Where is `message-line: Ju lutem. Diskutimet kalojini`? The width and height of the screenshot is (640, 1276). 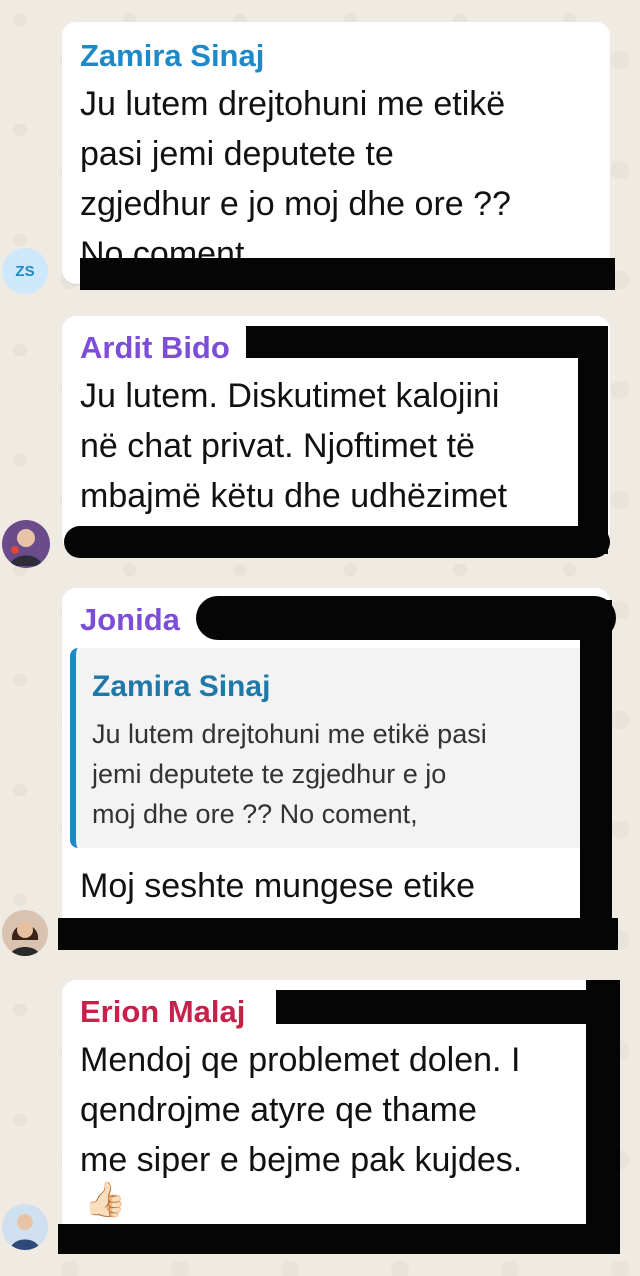 message-line: Ju lutem. Diskutimet kalojini is located at coordinates (290, 396).